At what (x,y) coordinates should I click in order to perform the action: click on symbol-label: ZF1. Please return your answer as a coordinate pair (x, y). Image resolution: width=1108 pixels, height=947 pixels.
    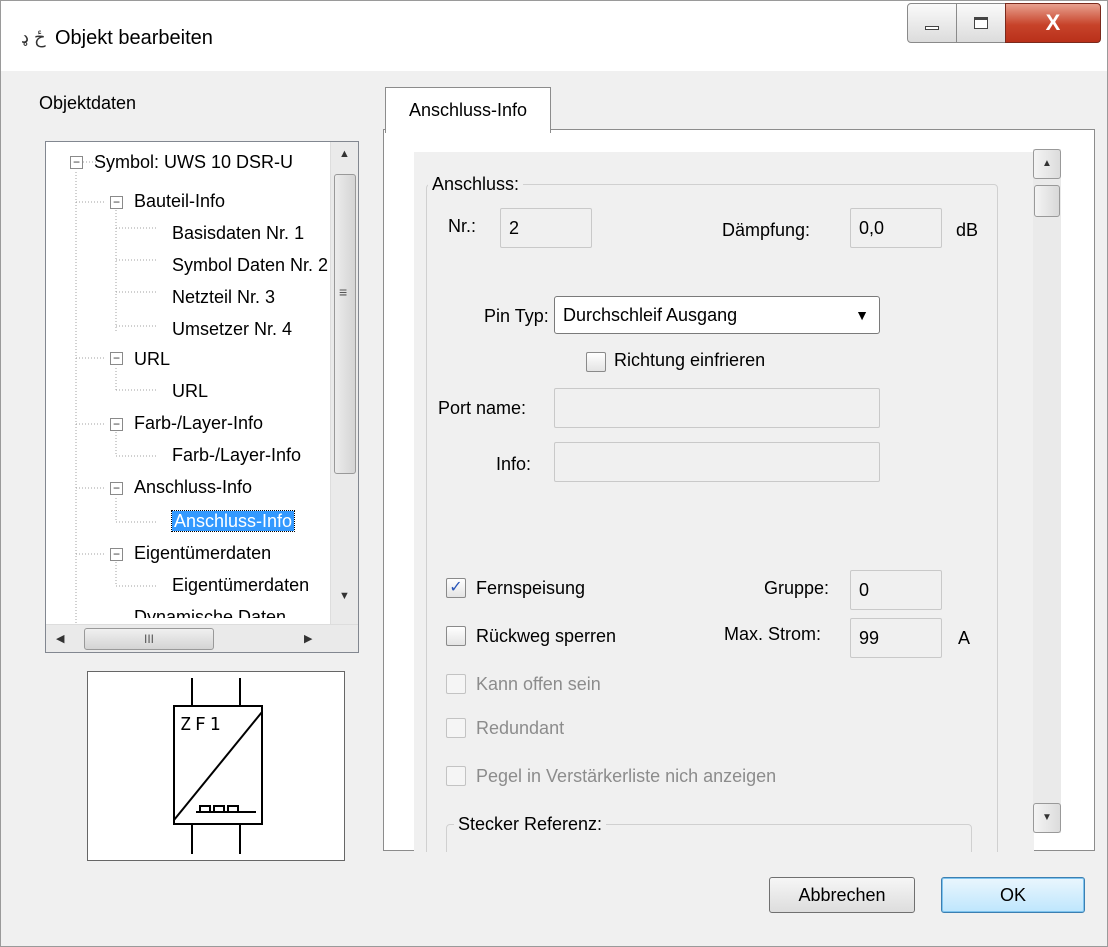
    Looking at the image, I should click on (202, 724).